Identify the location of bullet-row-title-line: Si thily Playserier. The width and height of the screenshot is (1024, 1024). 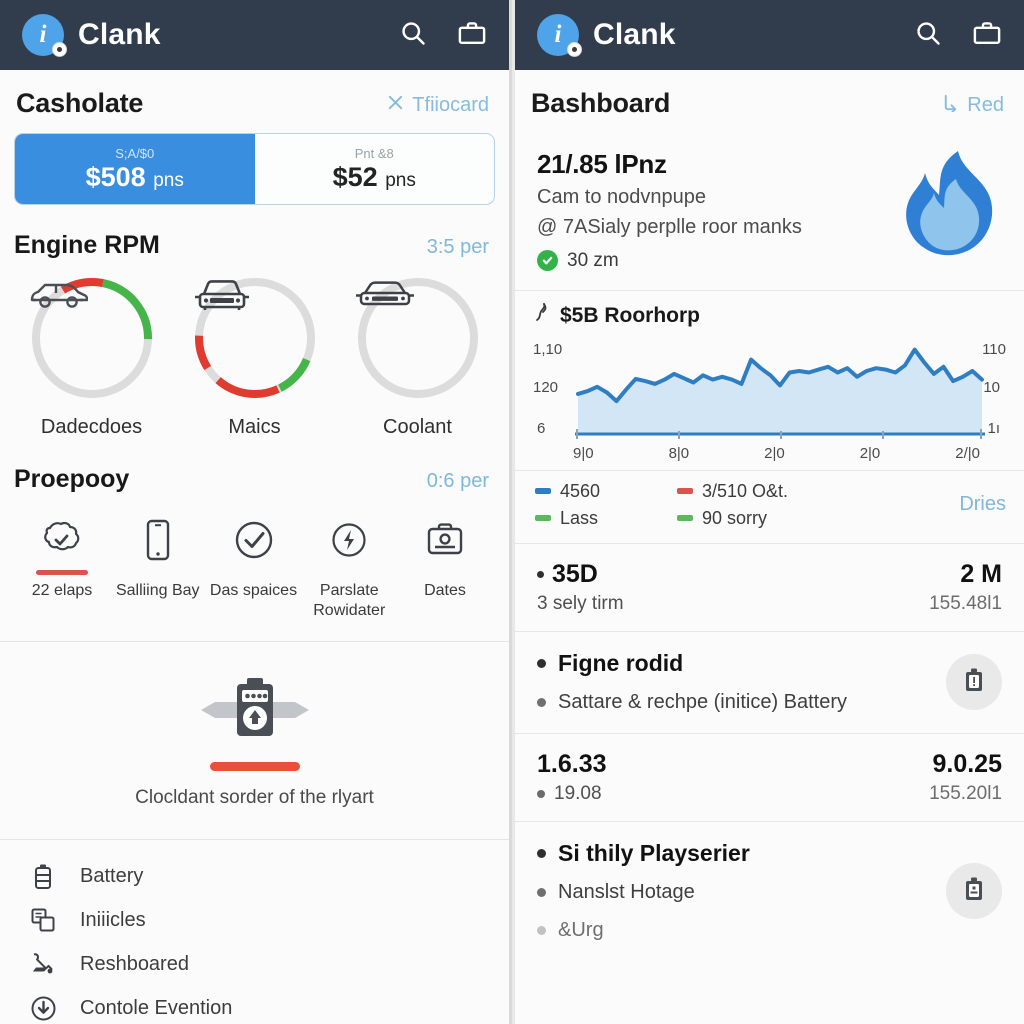
(643, 853).